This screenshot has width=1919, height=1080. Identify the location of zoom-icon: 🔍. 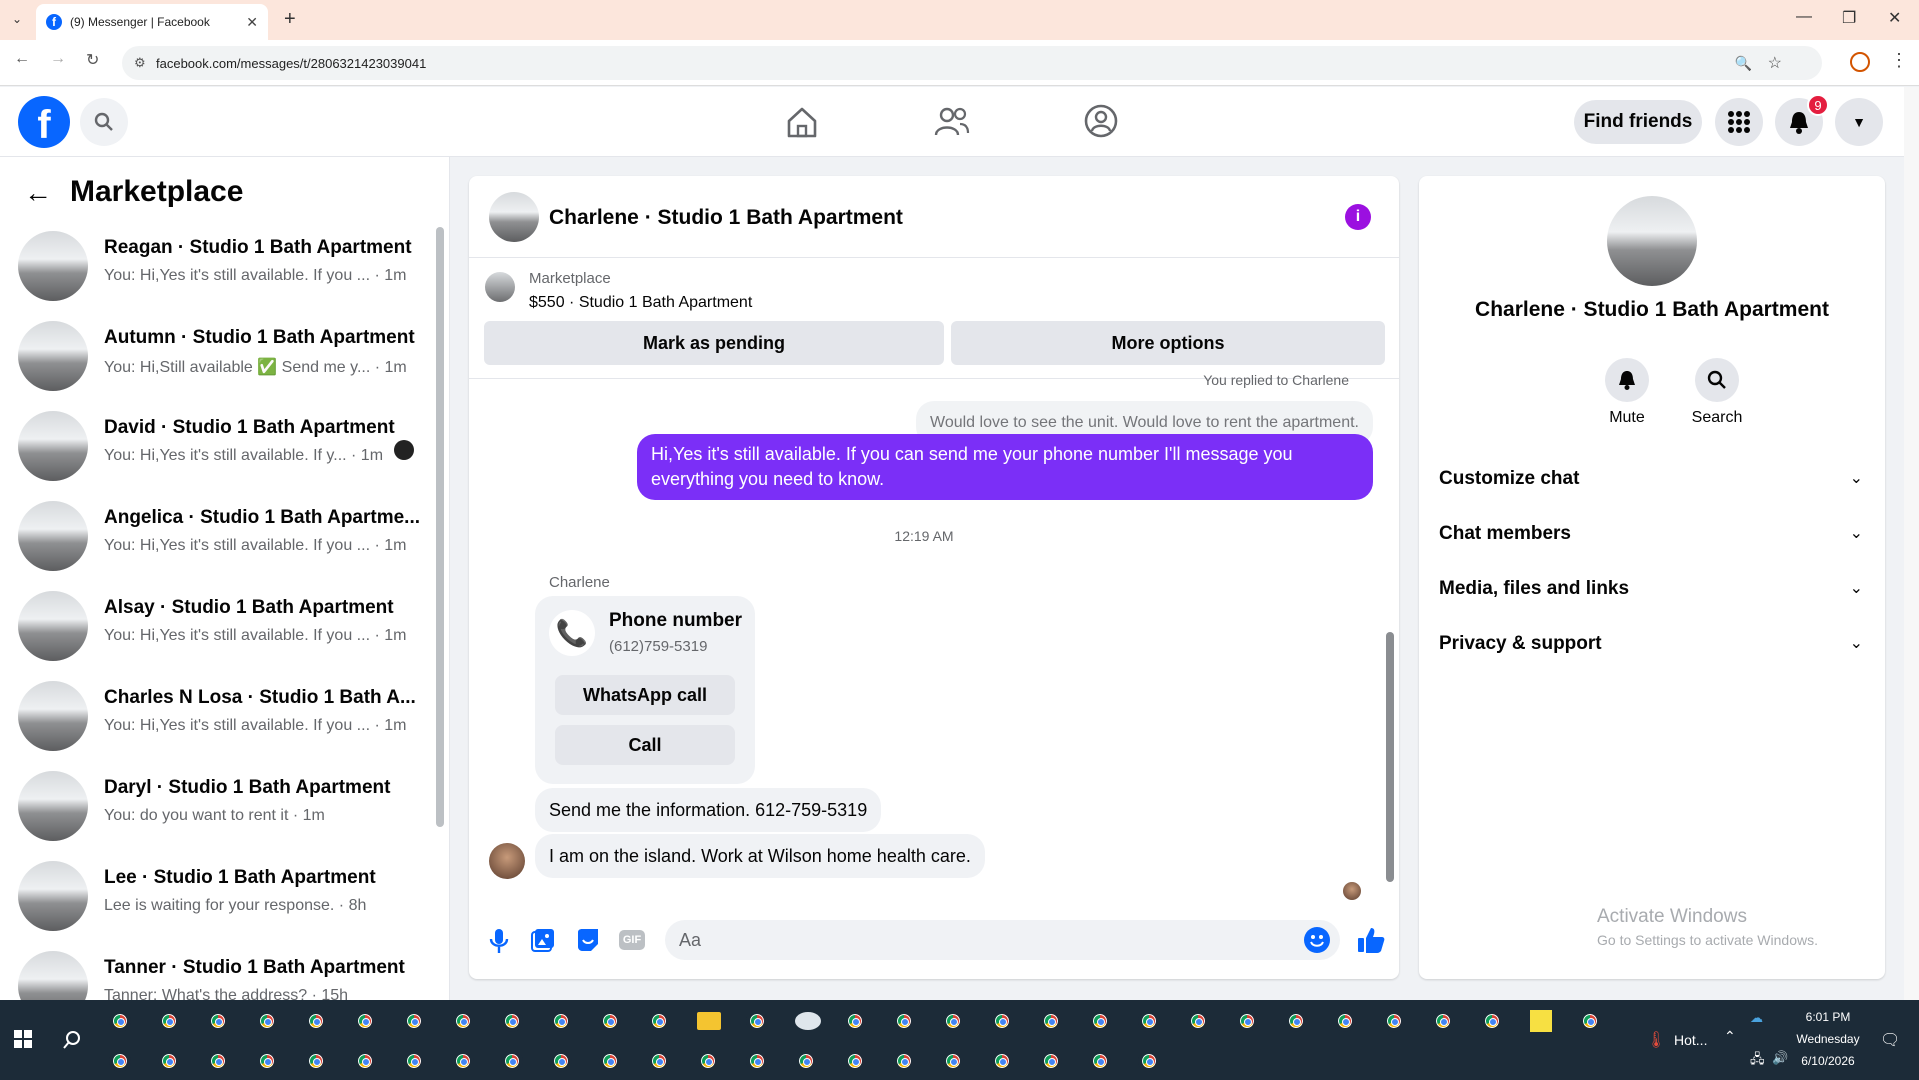
(1743, 63).